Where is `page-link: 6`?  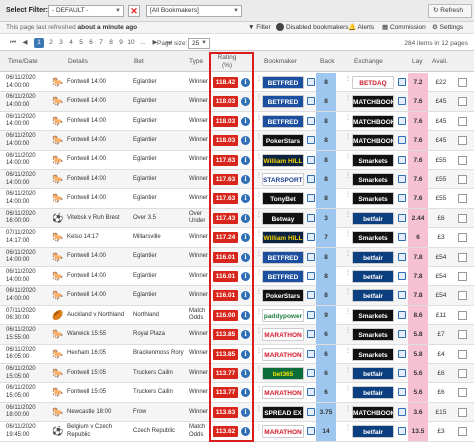 page-link: 6 is located at coordinates (91, 43).